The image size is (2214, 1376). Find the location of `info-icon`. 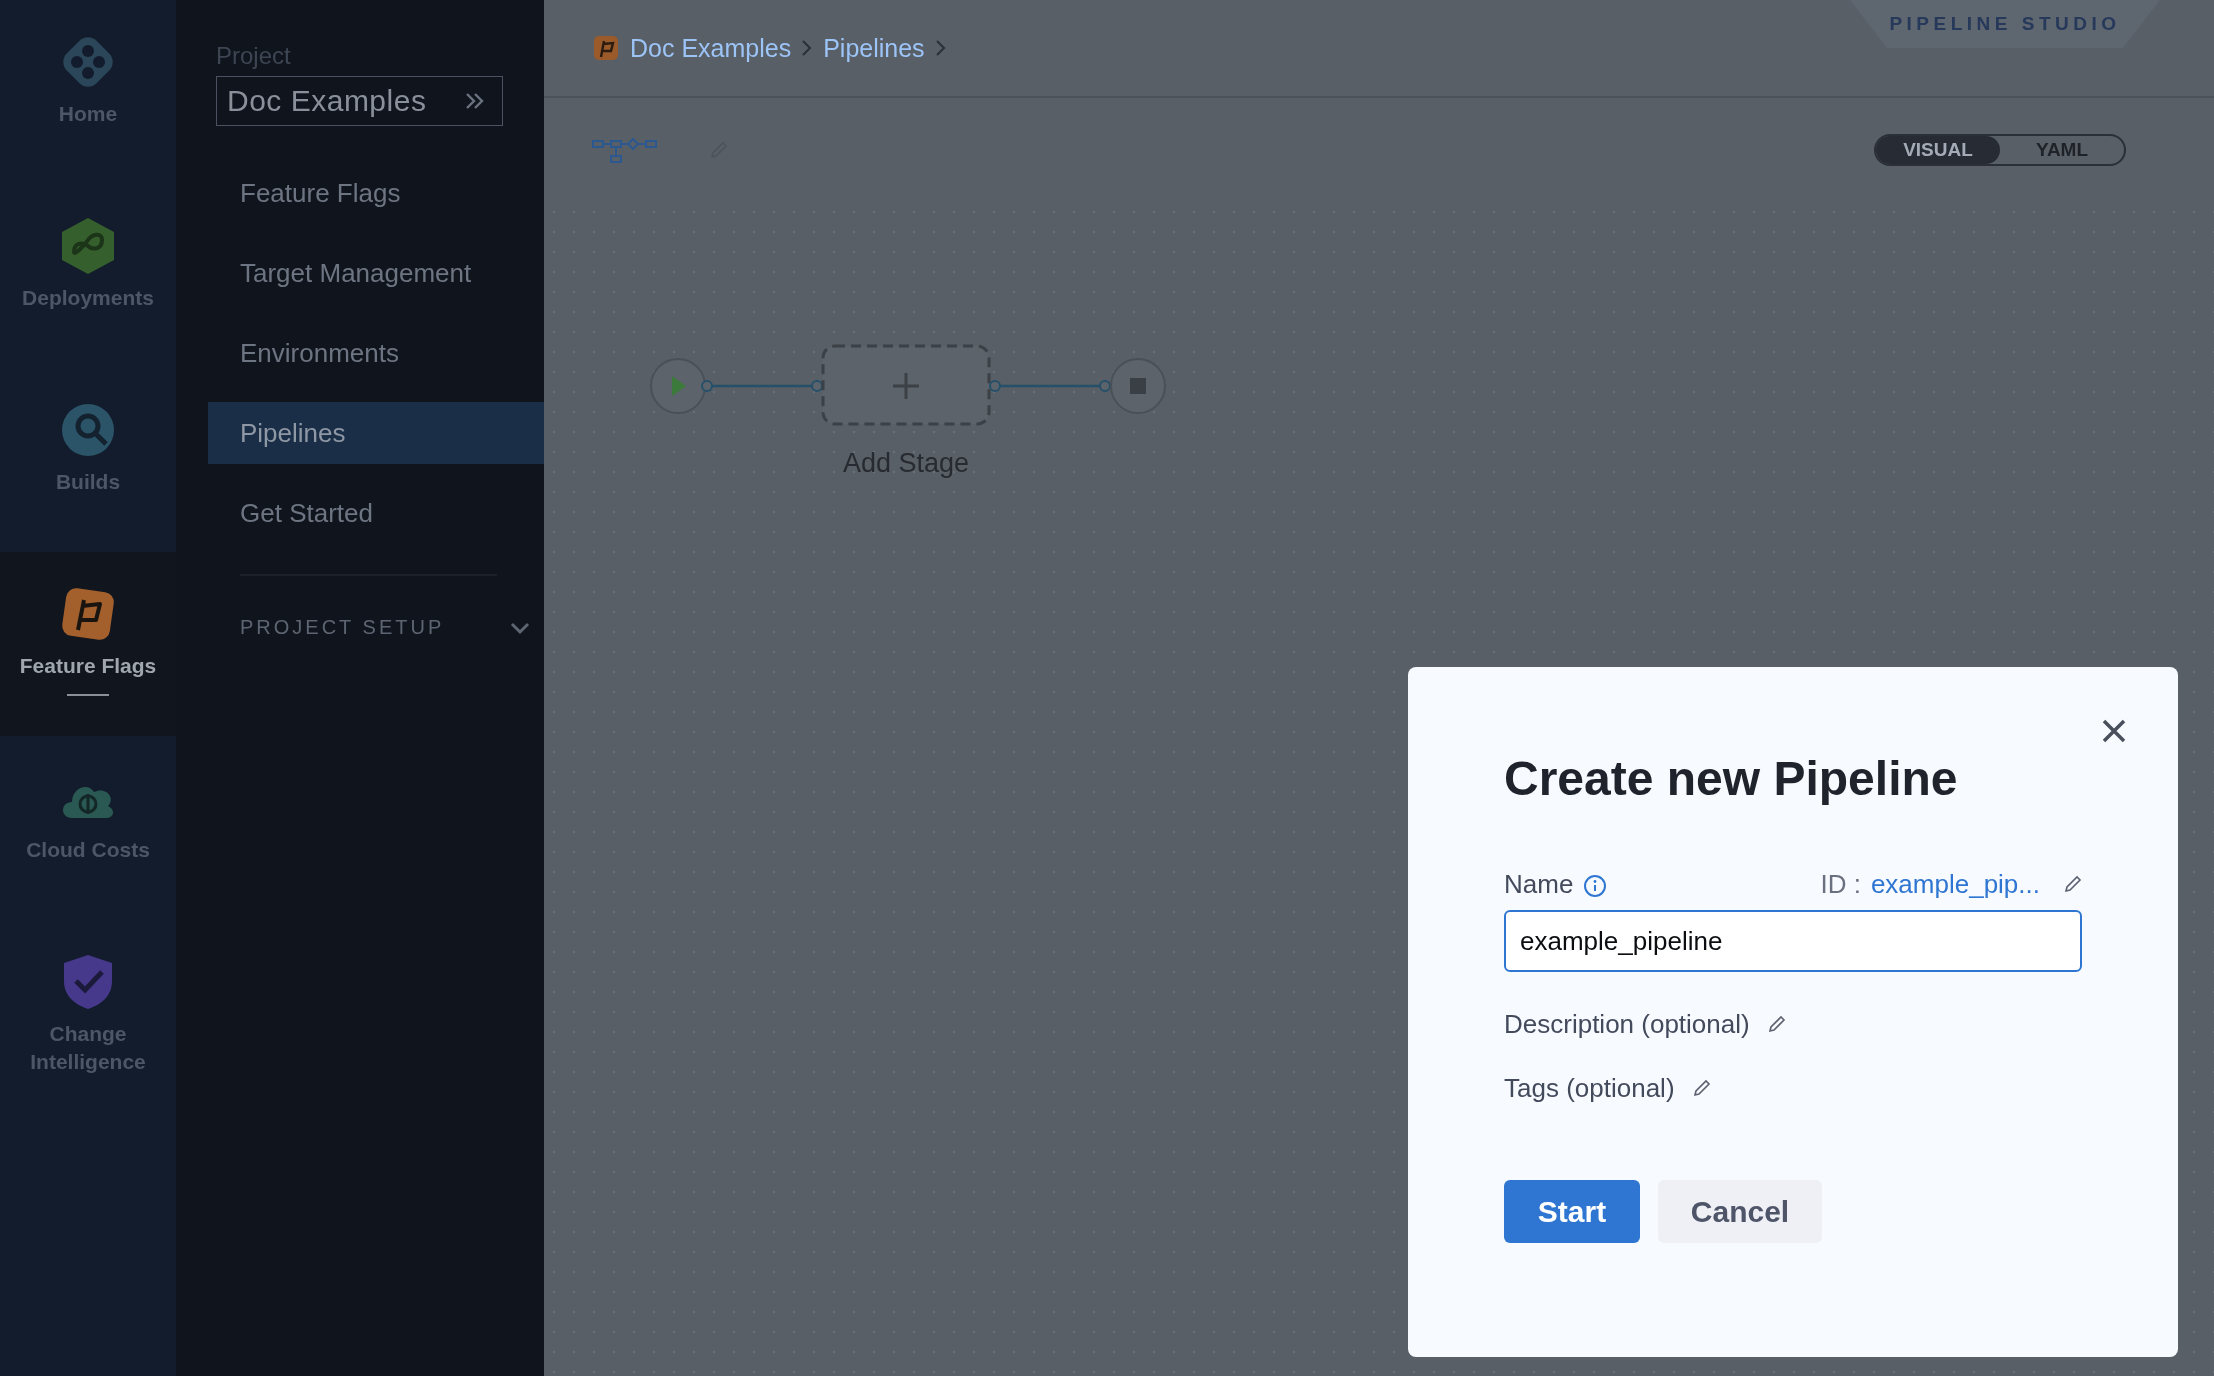

info-icon is located at coordinates (1595, 886).